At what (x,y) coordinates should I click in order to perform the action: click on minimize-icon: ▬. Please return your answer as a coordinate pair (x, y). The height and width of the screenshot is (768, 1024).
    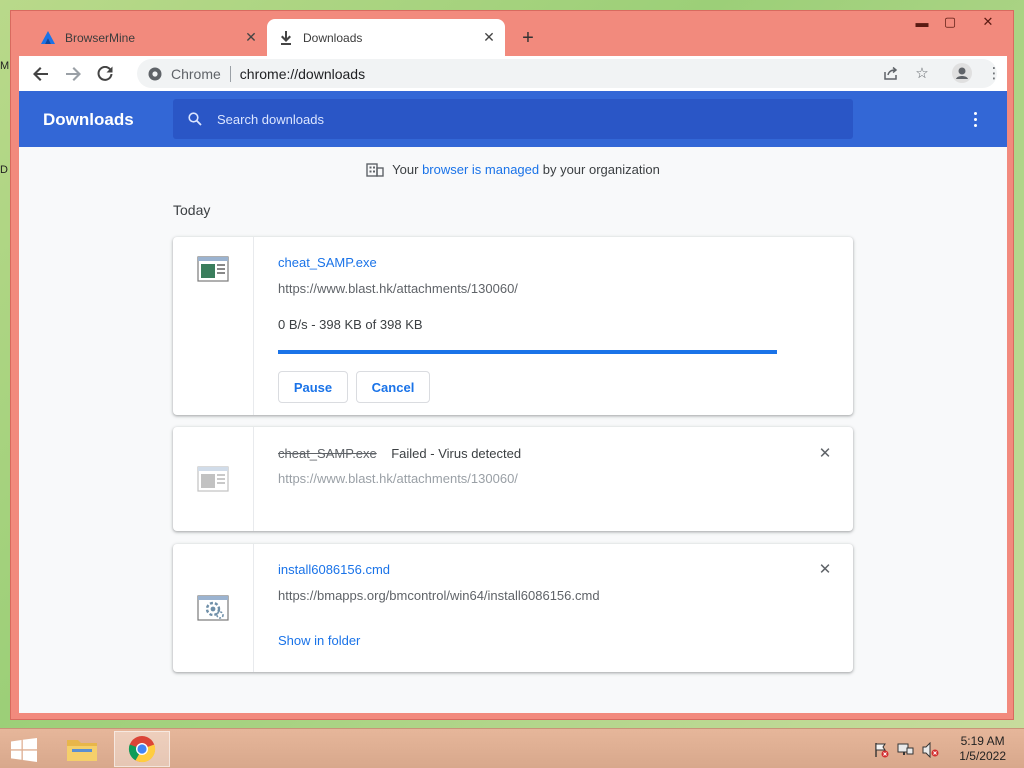
    Looking at the image, I should click on (922, 22).